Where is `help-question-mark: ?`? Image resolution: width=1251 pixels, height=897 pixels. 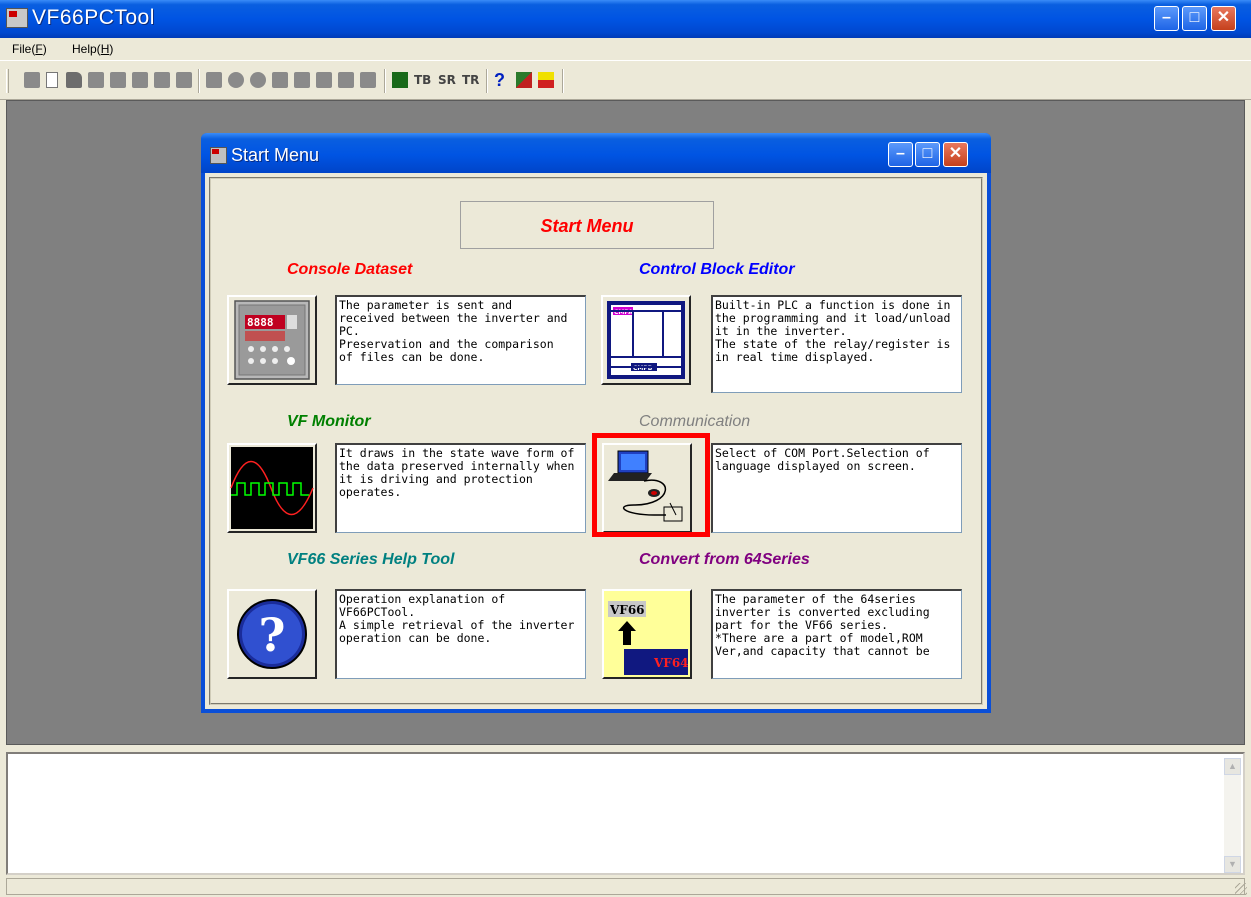 help-question-mark: ? is located at coordinates (272, 635).